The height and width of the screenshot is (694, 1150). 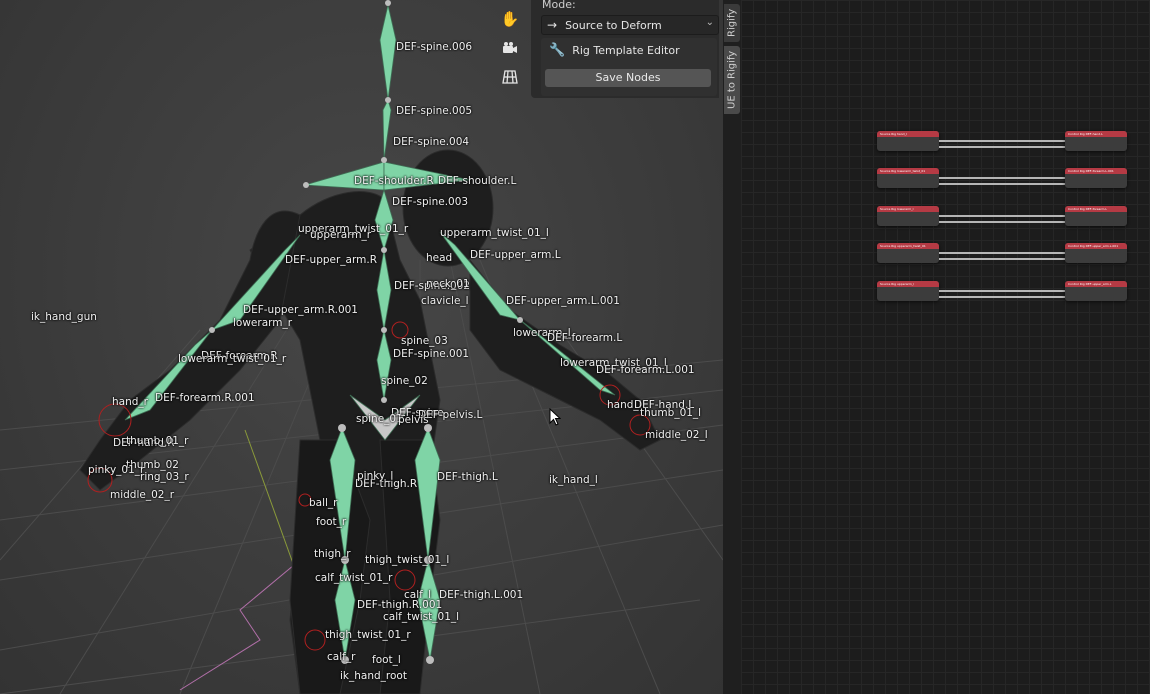 I want to click on bone-label: thigh_twist_01_l, so click(x=407, y=560).